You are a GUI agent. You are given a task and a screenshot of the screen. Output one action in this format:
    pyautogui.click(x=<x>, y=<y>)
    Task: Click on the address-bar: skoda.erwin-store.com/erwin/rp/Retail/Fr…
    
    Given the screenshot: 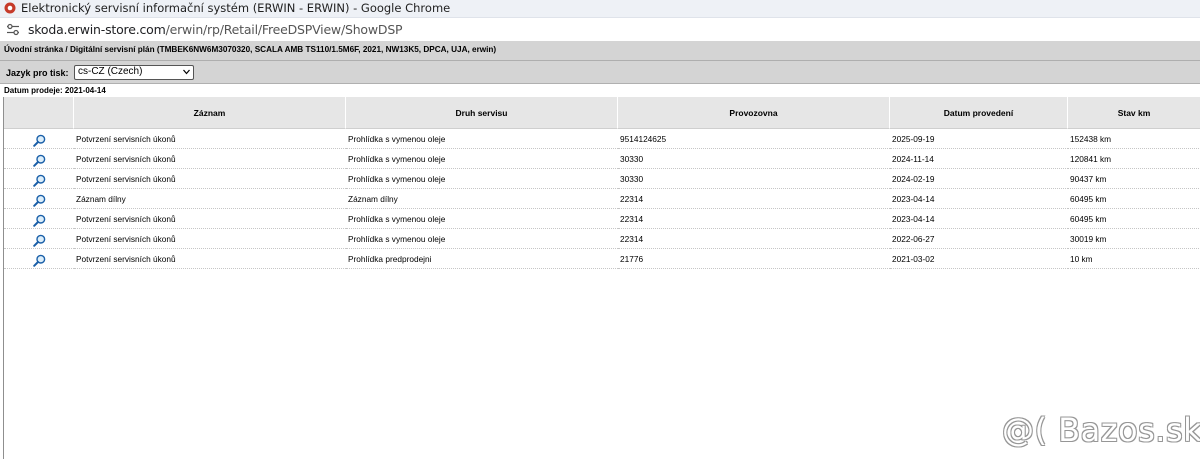 What is the action you would take?
    pyautogui.click(x=600, y=30)
    